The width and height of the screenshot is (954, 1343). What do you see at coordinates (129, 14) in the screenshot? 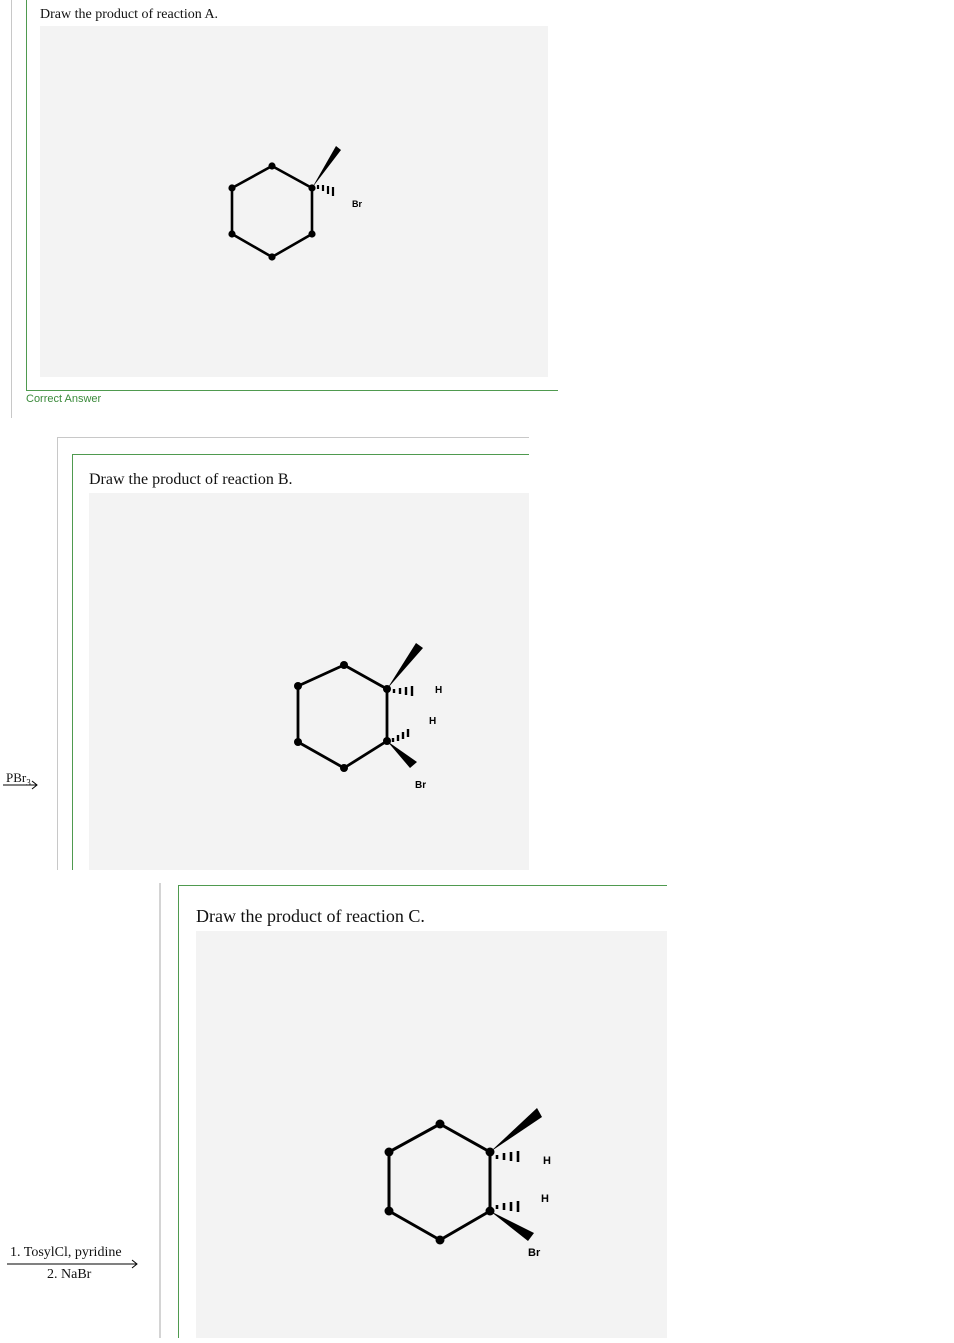
I see `reaction-a-prompt: Draw the product of reaction A.` at bounding box center [129, 14].